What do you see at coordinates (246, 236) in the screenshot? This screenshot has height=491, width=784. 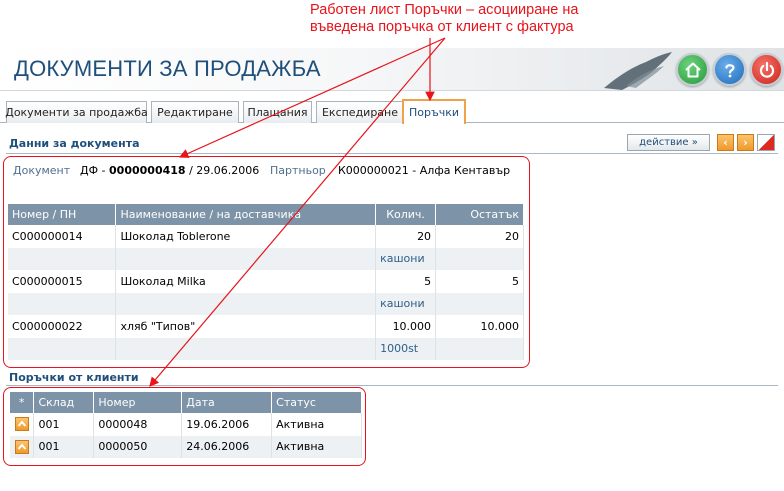 I see `item-name: Шоколад Toblerone` at bounding box center [246, 236].